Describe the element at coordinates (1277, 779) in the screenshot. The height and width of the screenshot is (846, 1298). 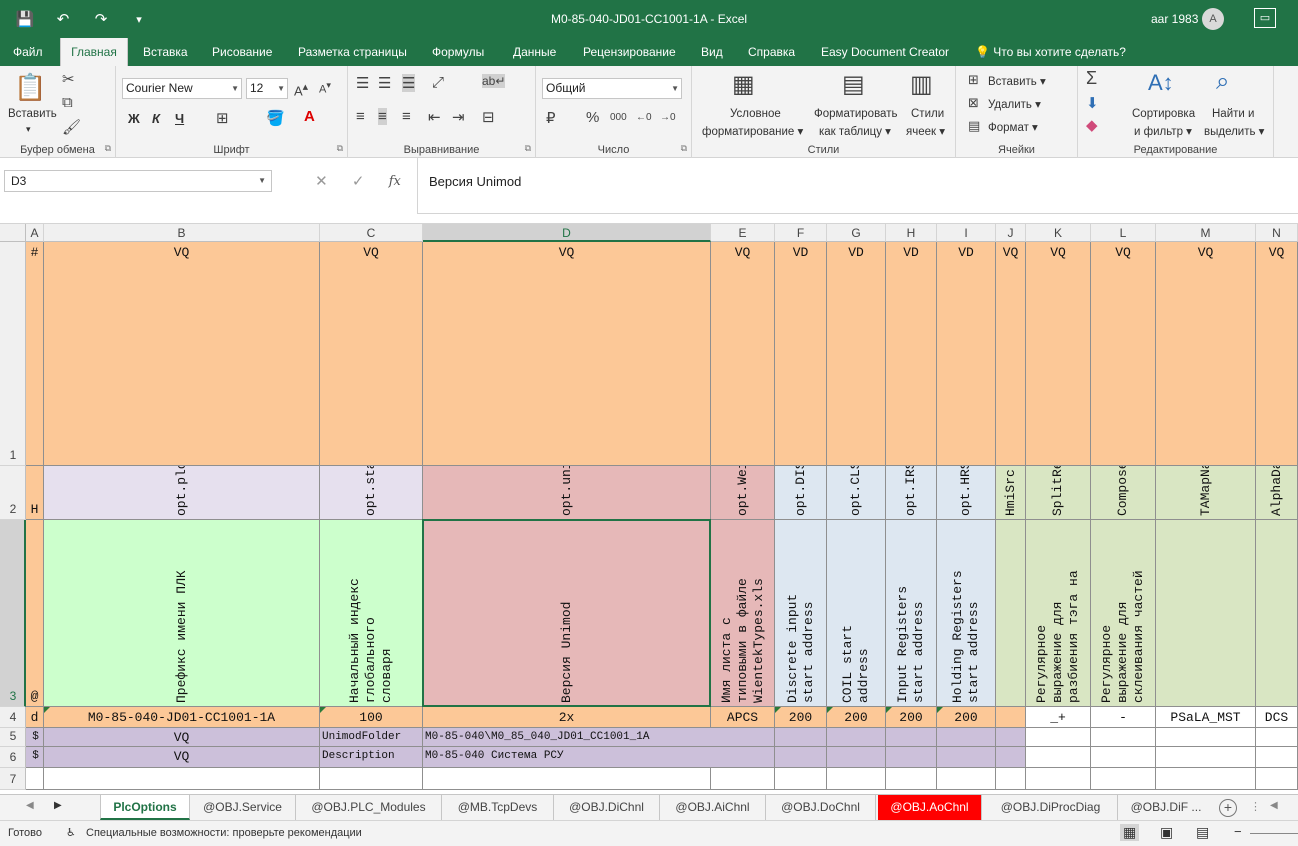
I see `cell-n7` at that location.